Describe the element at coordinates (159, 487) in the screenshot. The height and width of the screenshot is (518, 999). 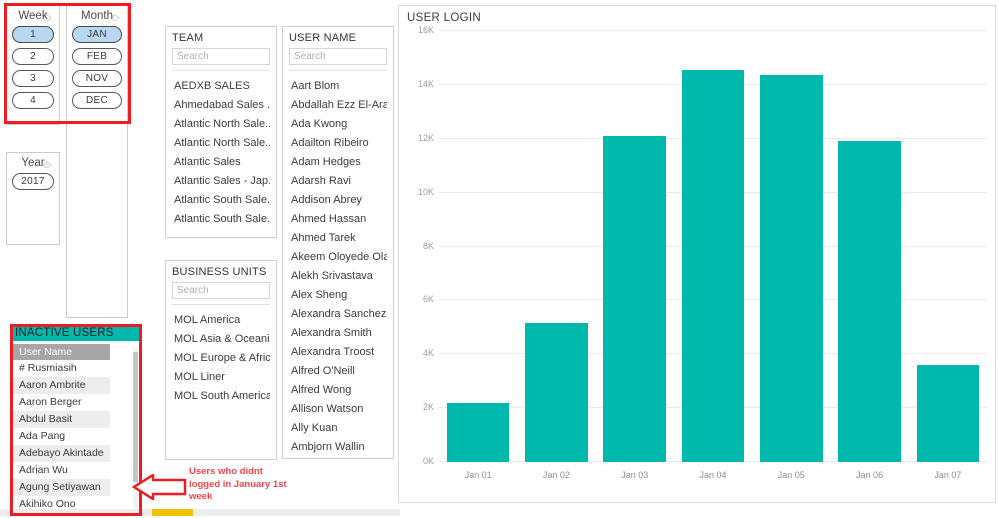
I see `arrow-left-icon` at that location.